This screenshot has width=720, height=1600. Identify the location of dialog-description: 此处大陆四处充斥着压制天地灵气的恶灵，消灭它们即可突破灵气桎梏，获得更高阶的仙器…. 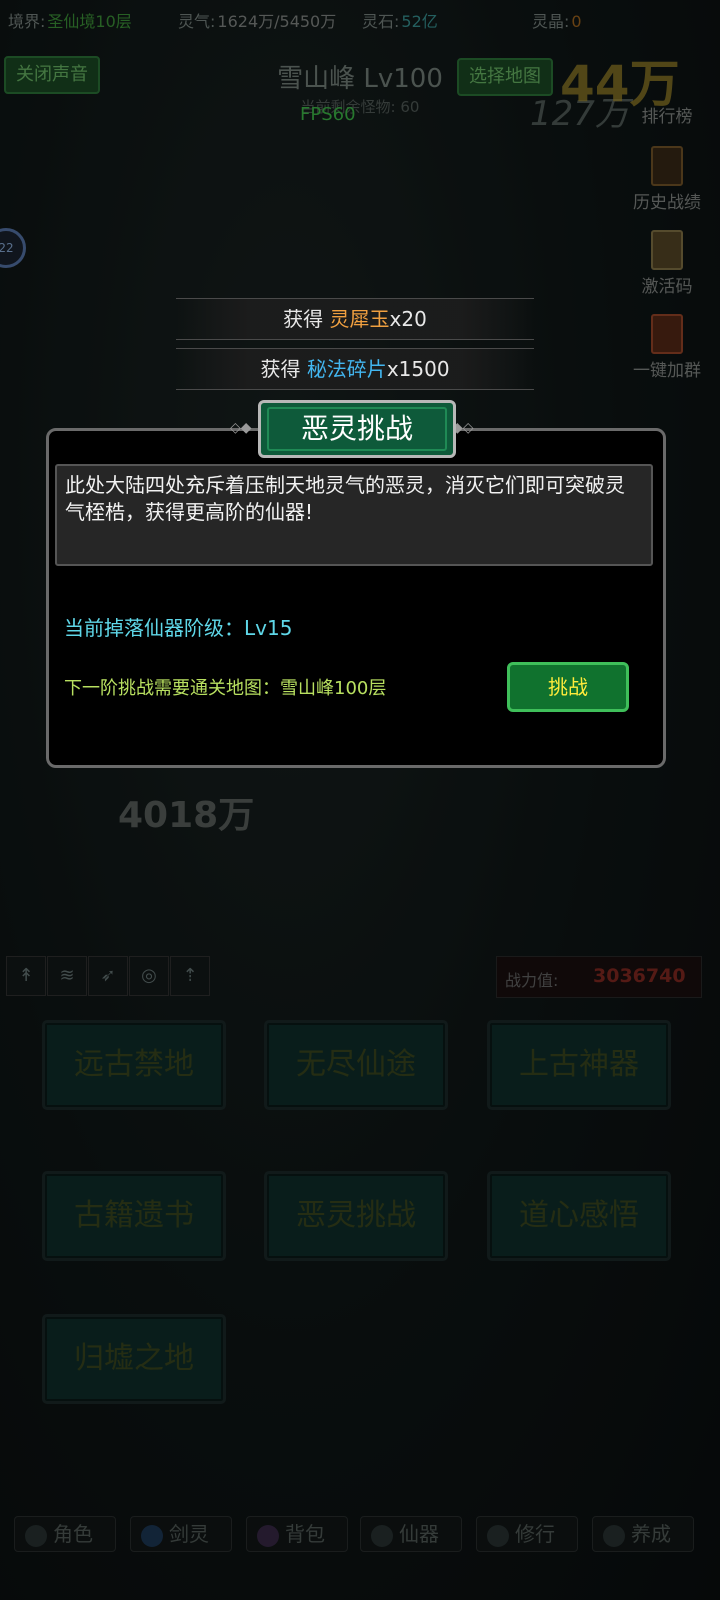
(345, 498).